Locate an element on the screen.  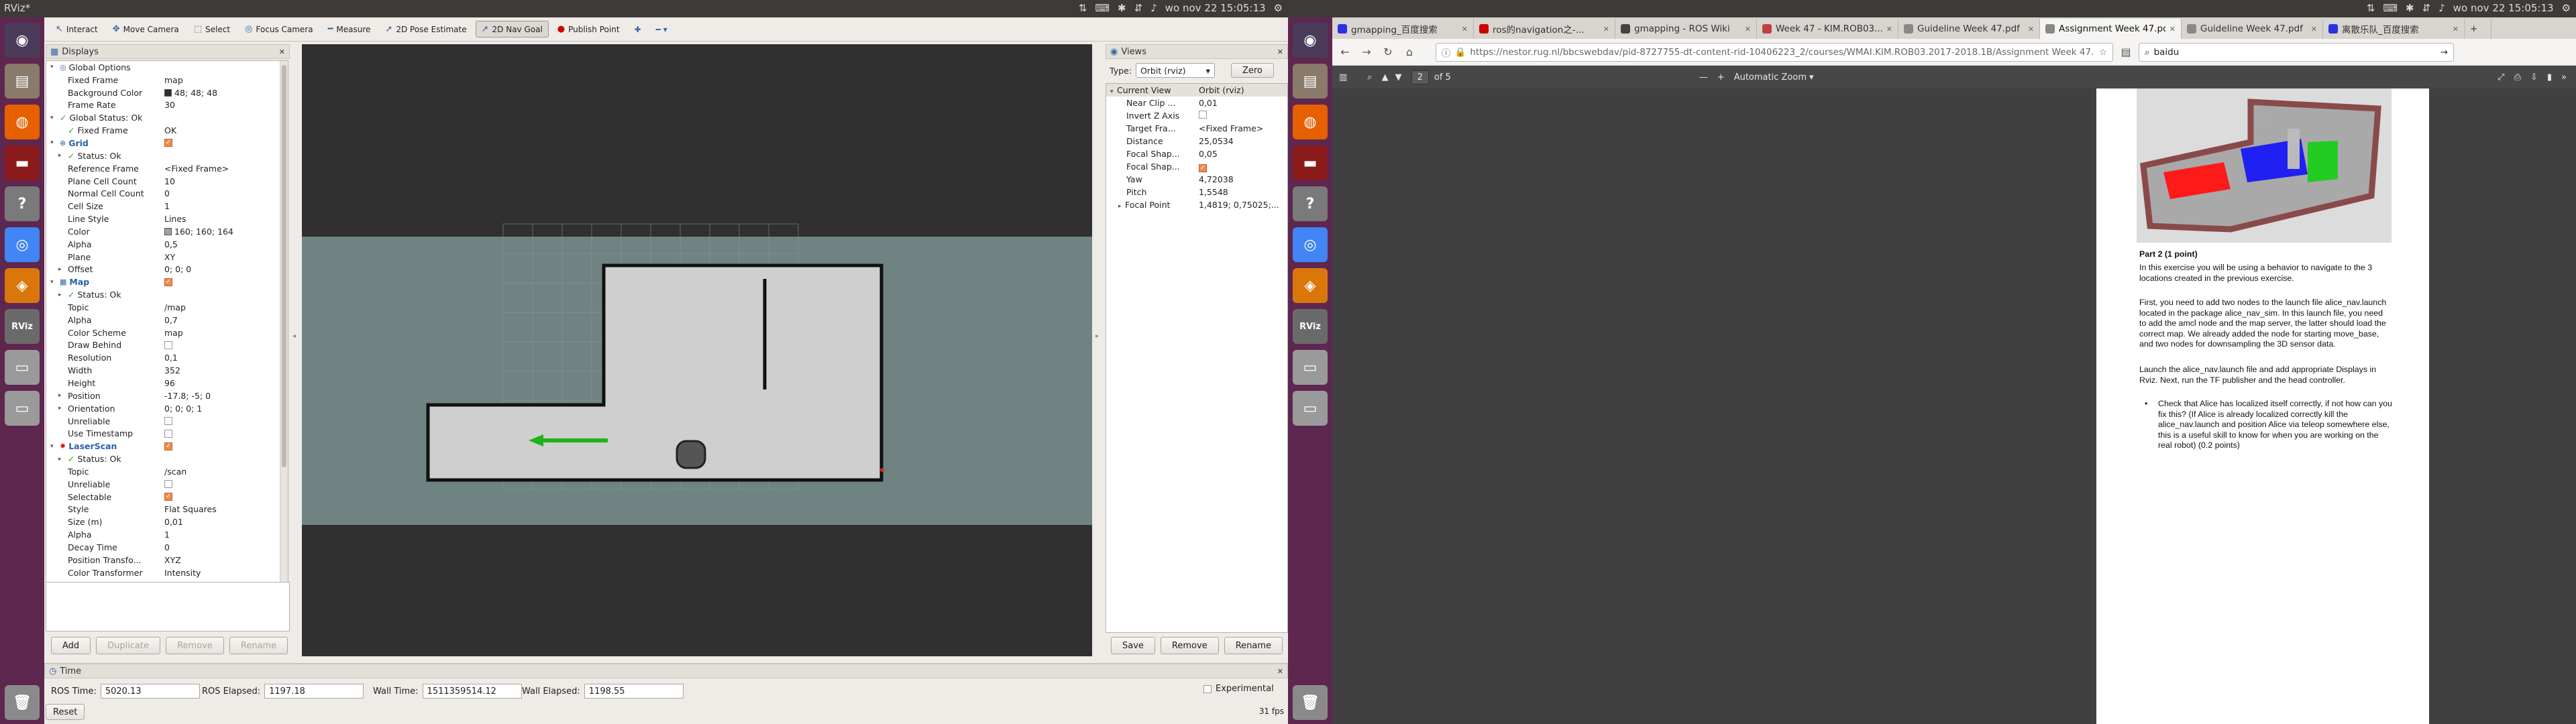
display-row-value: 48; 48; 48 is located at coordinates (190, 93).